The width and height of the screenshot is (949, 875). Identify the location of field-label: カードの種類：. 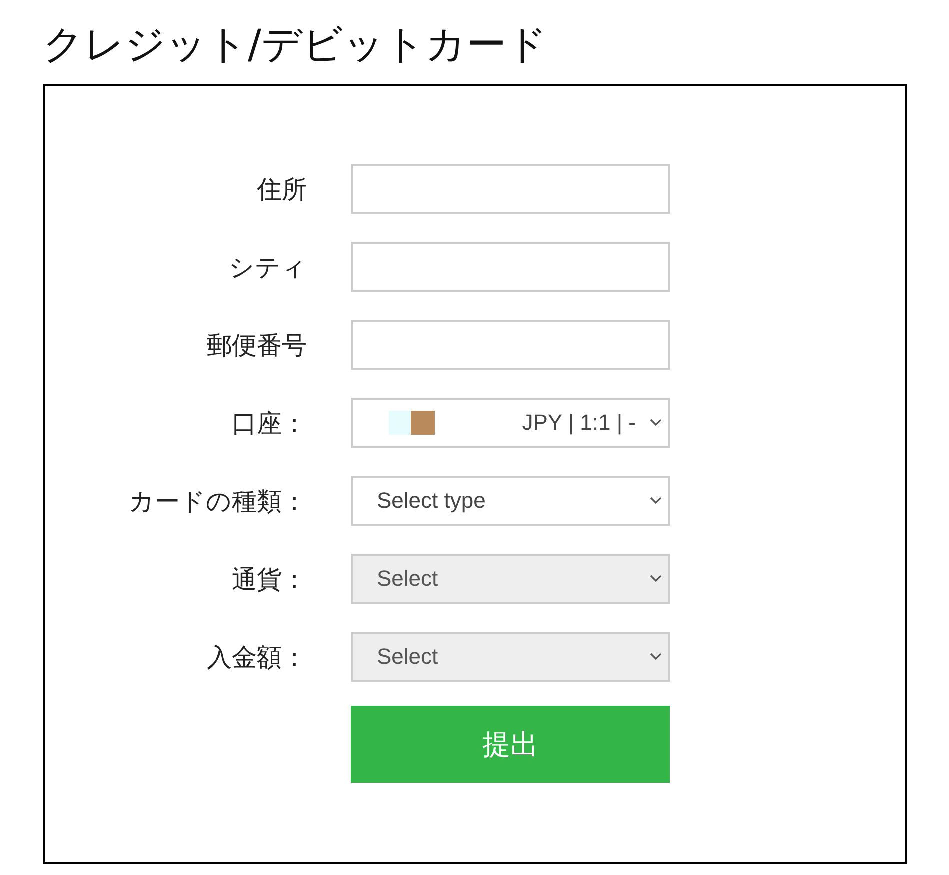
(218, 502).